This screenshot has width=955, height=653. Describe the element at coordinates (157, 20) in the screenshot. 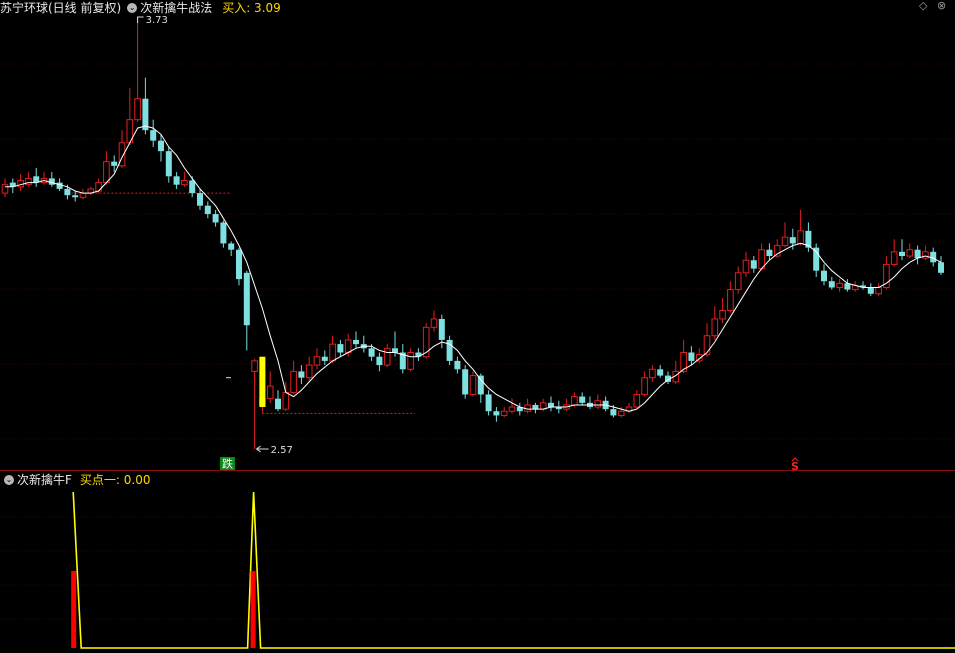

I see `high-label: 3.73` at that location.